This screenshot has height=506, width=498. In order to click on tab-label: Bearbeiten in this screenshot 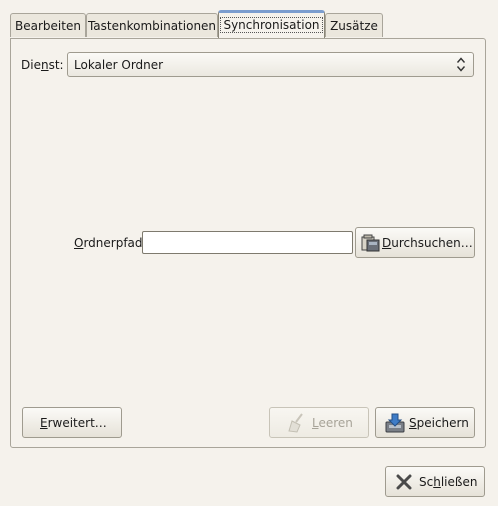, I will do `click(48, 26)`.